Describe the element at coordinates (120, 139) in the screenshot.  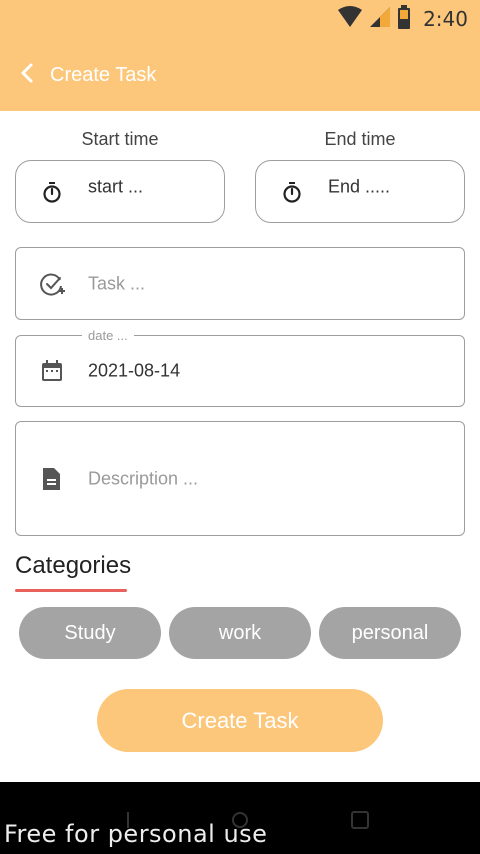
I see `start-time-label: Start time` at that location.